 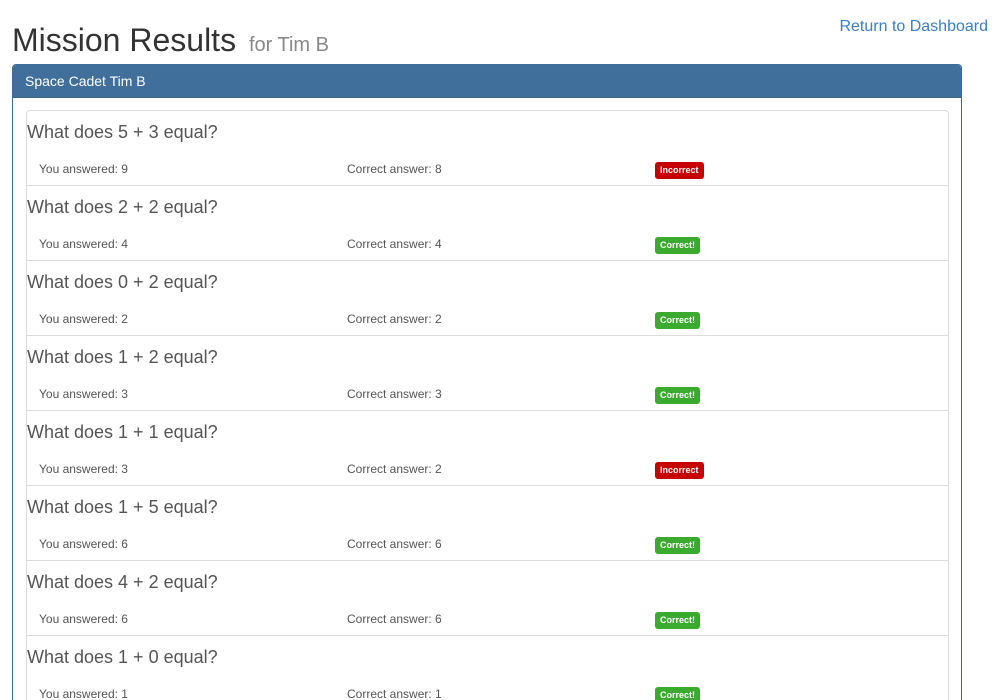 I want to click on question-text: What does 1 + 2 equal?, so click(x=122, y=357).